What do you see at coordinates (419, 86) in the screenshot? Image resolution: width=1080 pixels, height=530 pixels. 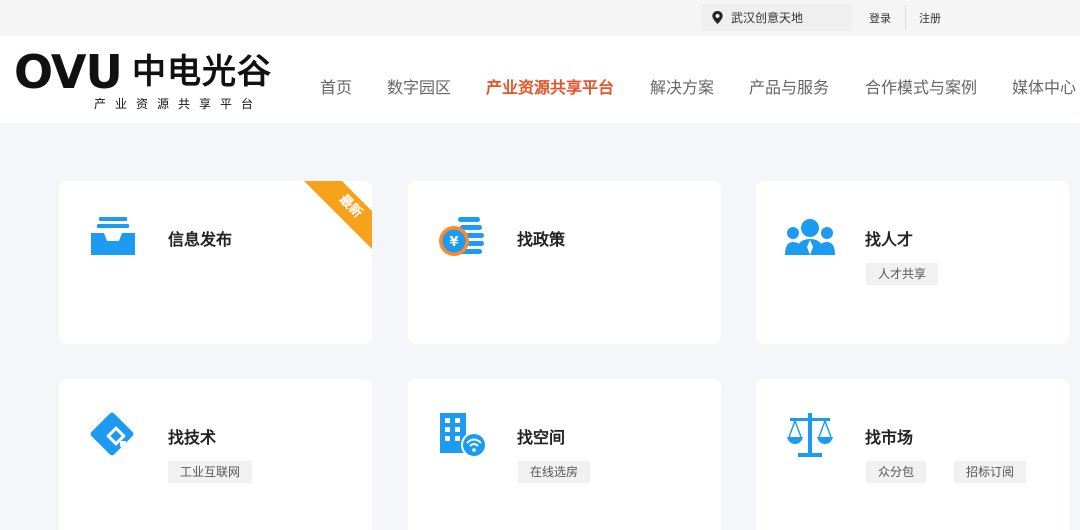 I see `nav-item-digital-park: 数字园区` at bounding box center [419, 86].